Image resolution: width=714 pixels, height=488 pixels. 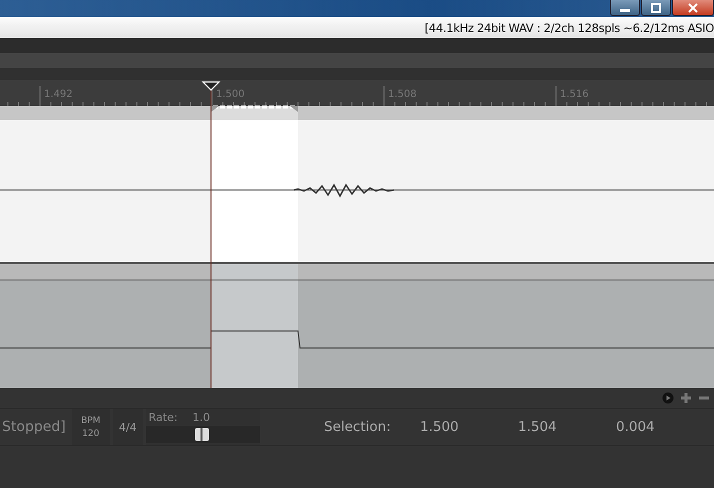 What do you see at coordinates (569, 27) in the screenshot?
I see `audio-format-status: [44.1kHz 24bit WAV : 2/2ch 128spls ~6.2/12ms ASIO` at bounding box center [569, 27].